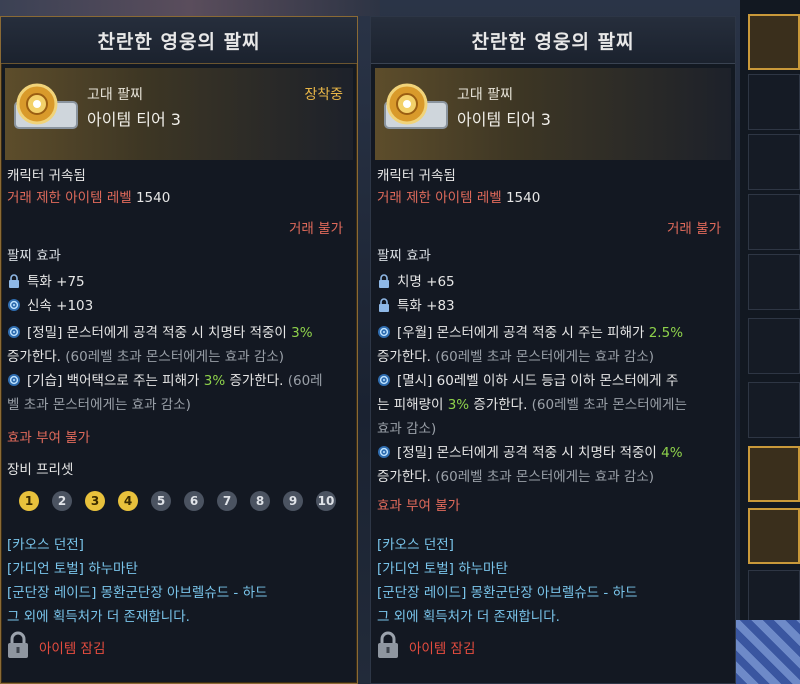 The width and height of the screenshot is (800, 684). What do you see at coordinates (177, 501) in the screenshot?
I see `preset-list: 1 2 3 4 5 6 7 8 9 10` at bounding box center [177, 501].